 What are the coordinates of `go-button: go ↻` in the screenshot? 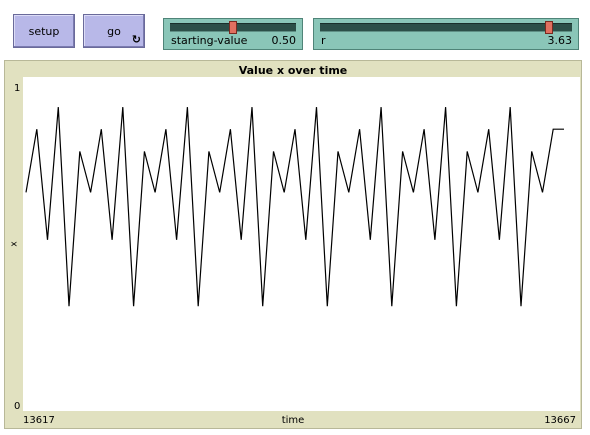 It's located at (114, 31).